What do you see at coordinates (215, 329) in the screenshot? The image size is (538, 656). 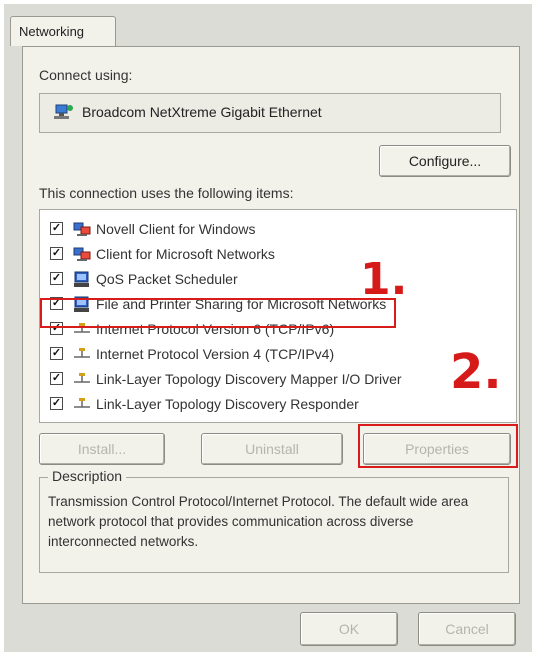 I see `list-item-label: Internet Protocol Version 6 (TCP/IPv6)` at bounding box center [215, 329].